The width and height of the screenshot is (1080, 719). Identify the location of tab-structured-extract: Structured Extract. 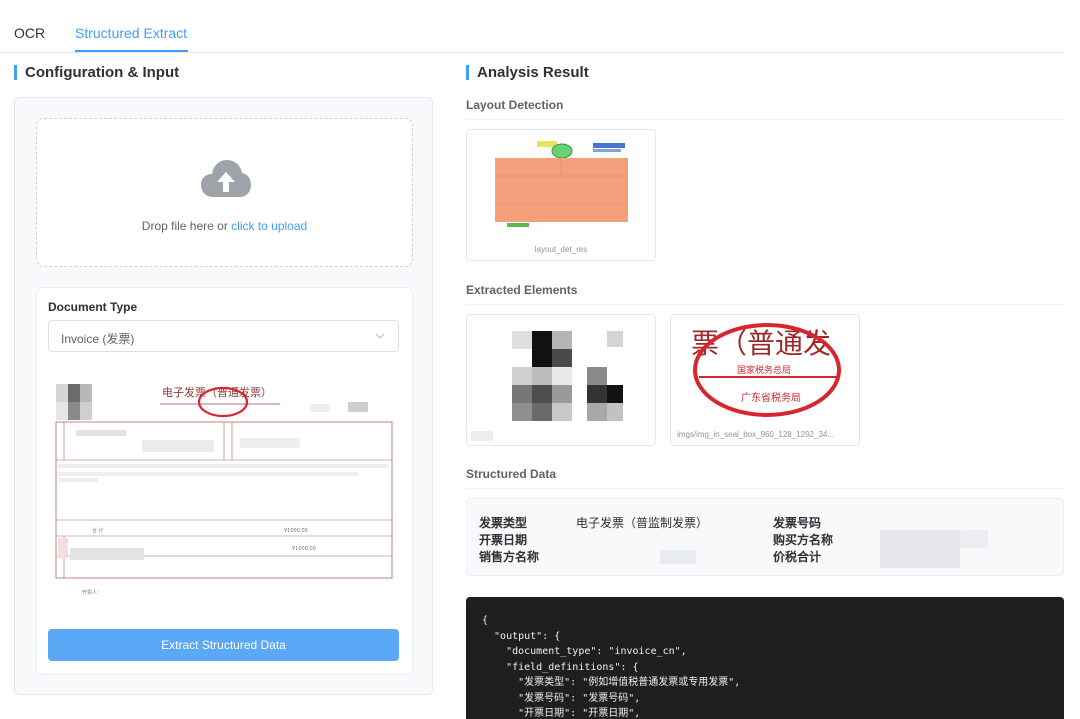
(131, 33).